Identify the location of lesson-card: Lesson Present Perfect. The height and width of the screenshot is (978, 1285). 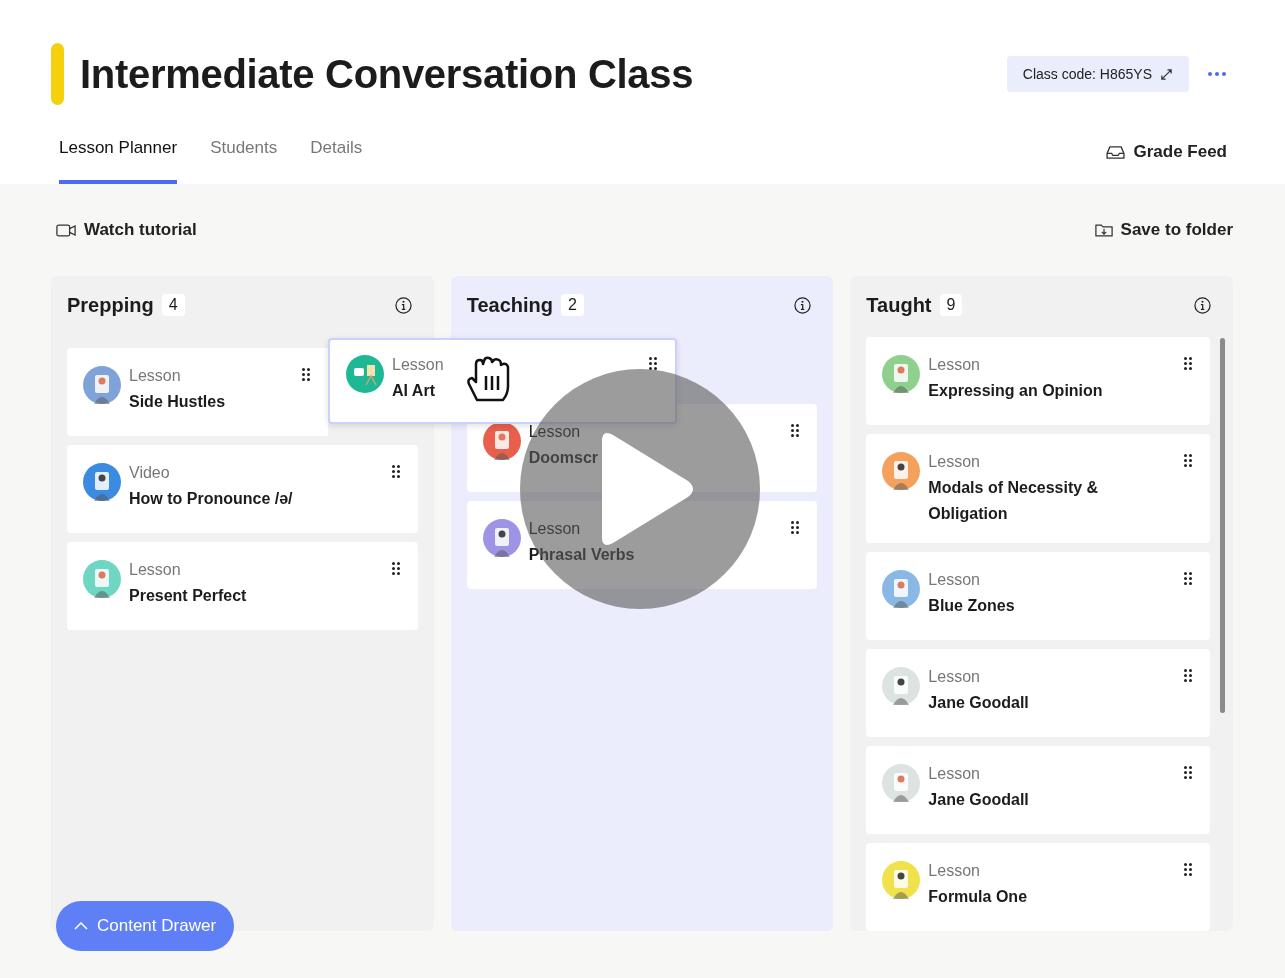
(242, 586).